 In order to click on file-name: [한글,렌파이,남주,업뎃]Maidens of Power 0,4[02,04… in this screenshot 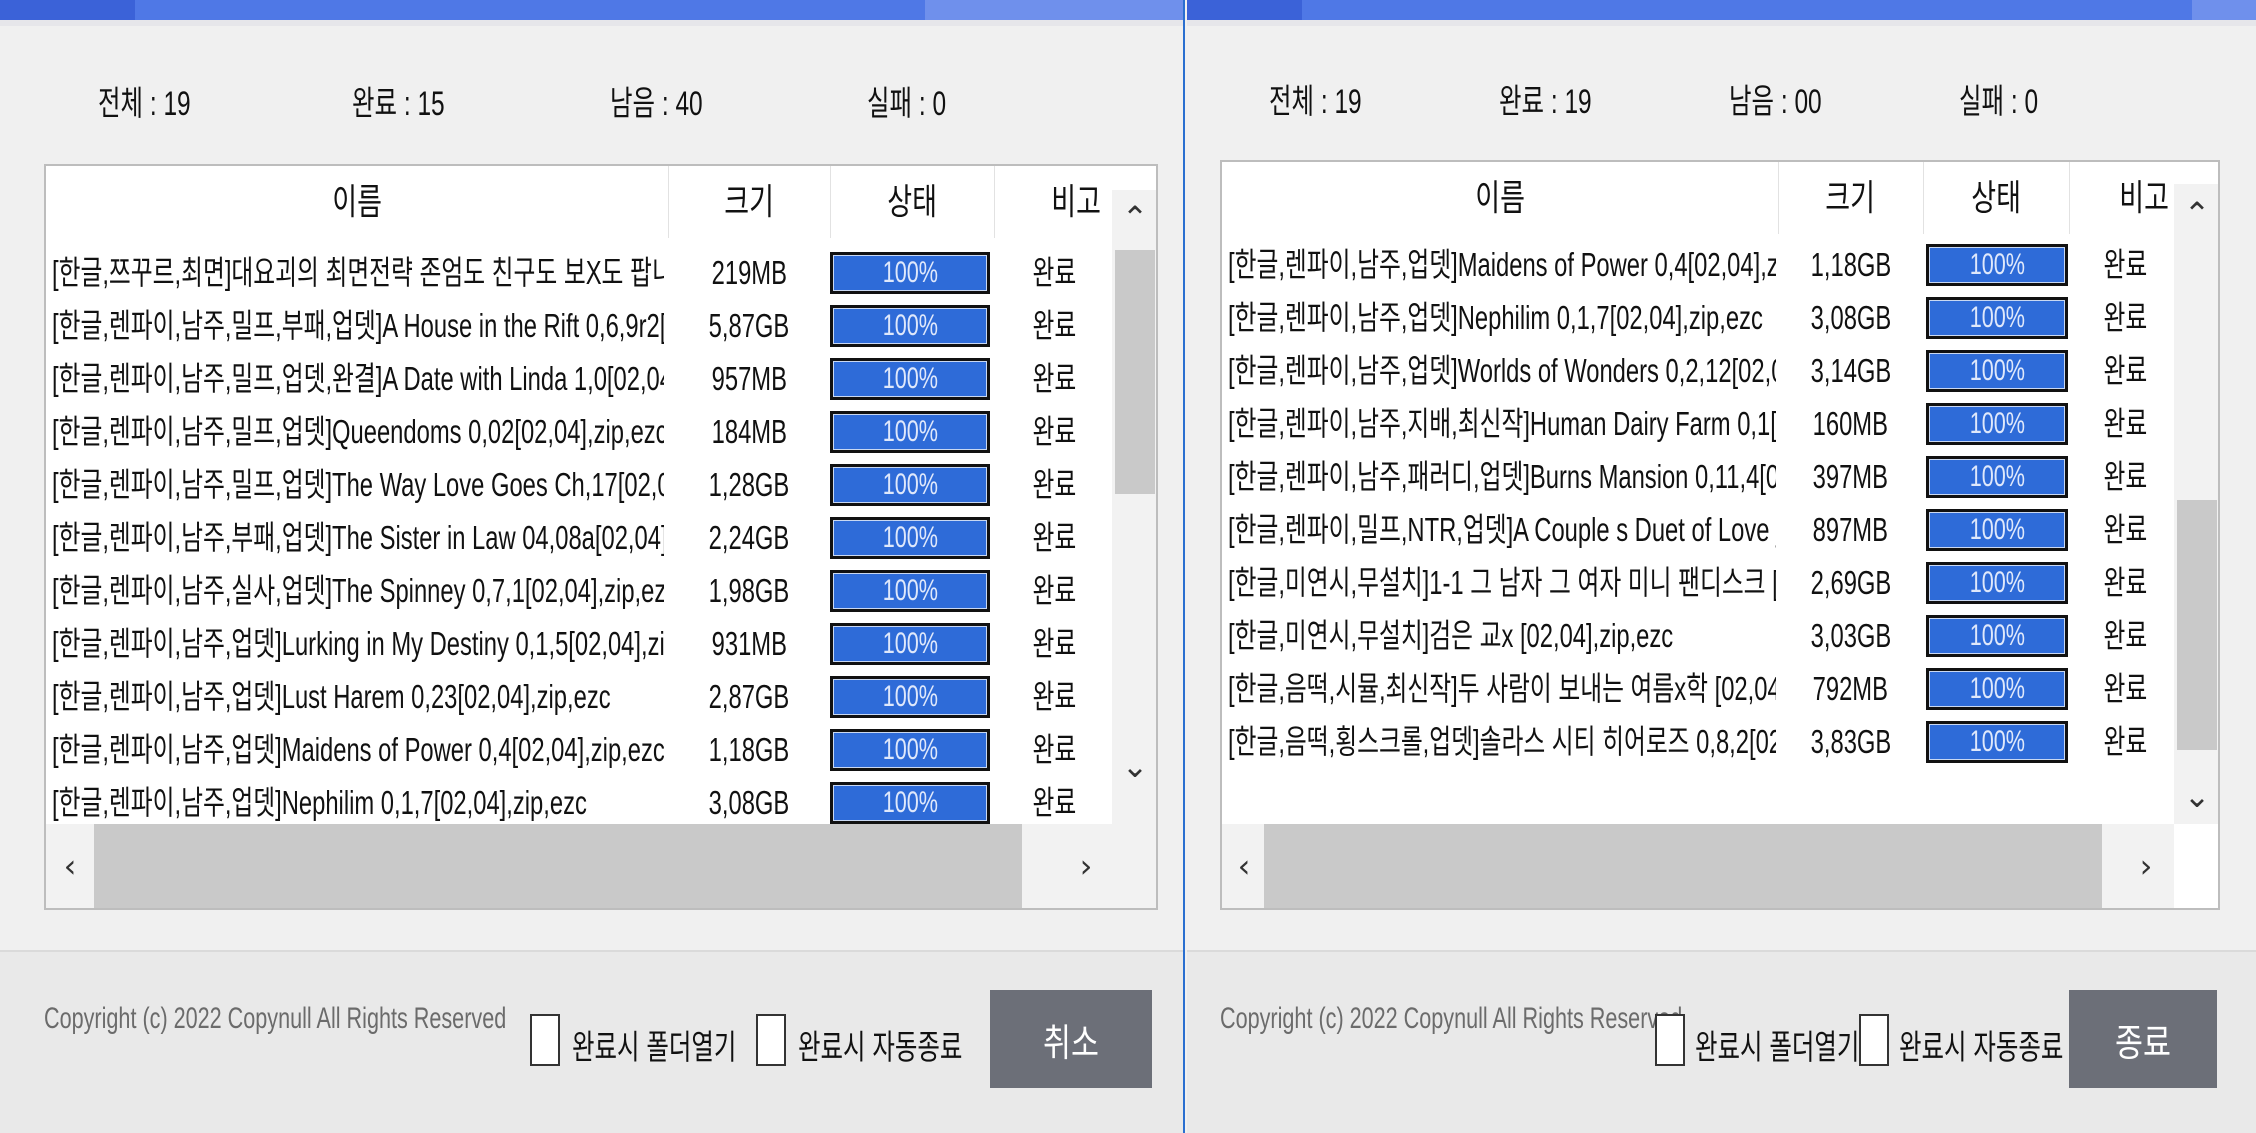, I will do `click(1502, 264)`.